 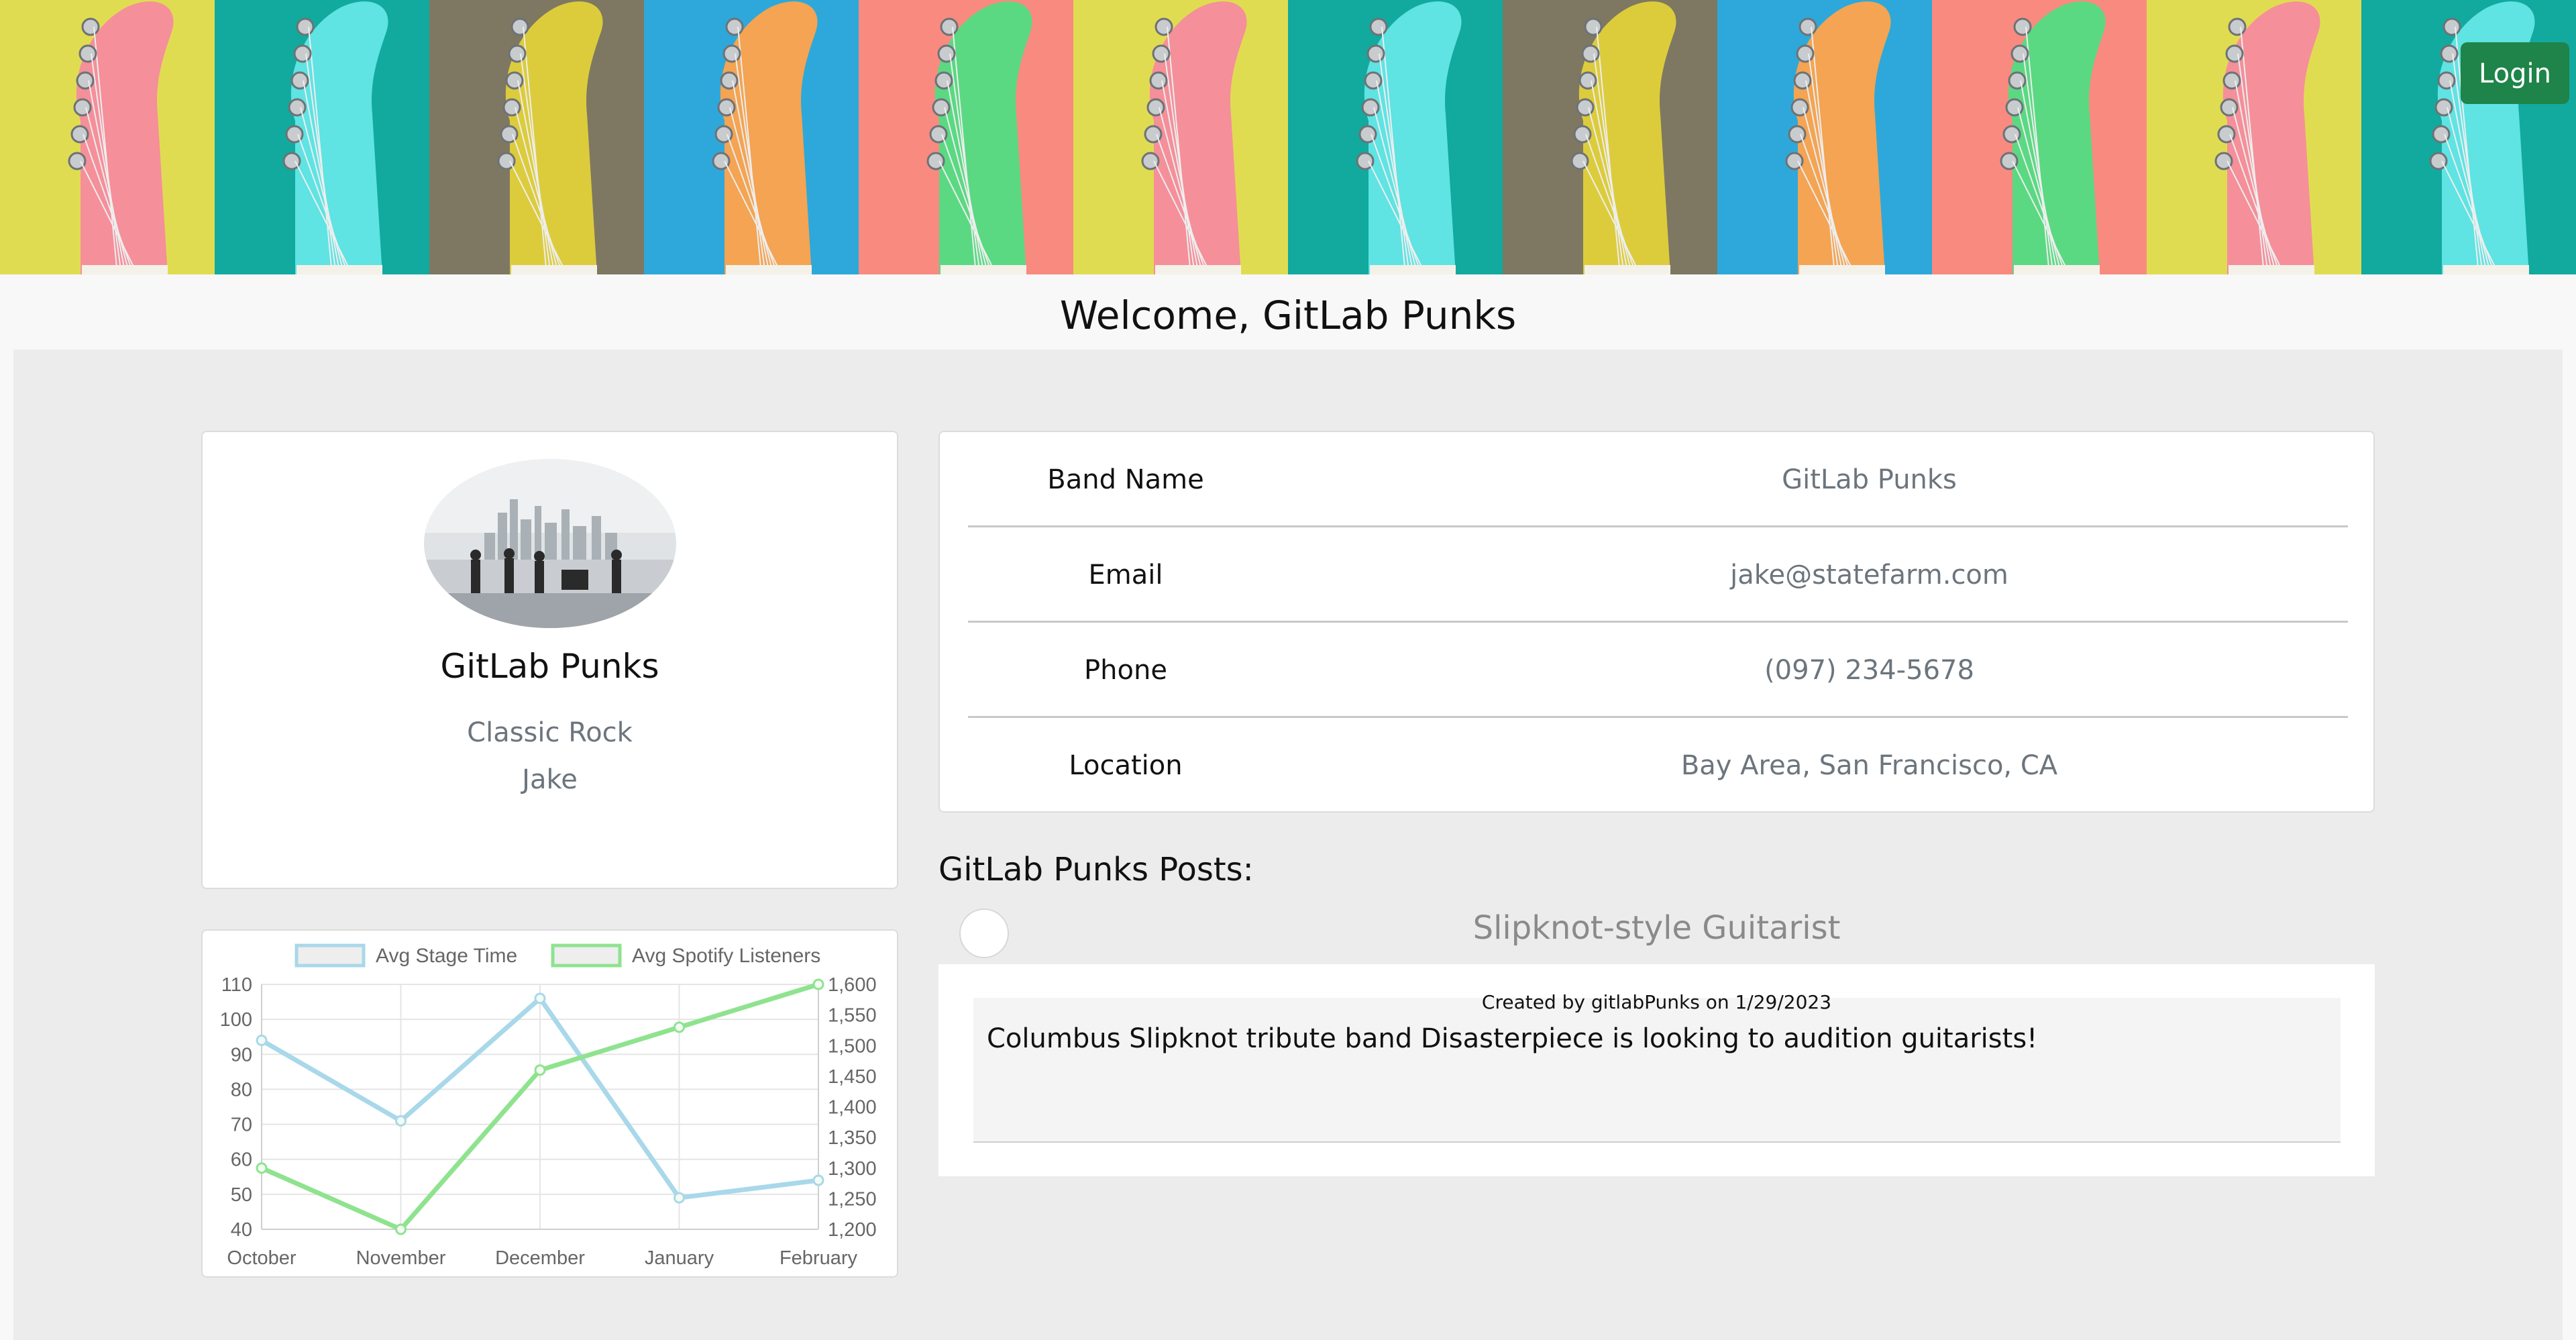 I want to click on y-right-tick-label: 1,350, so click(x=852, y=1138).